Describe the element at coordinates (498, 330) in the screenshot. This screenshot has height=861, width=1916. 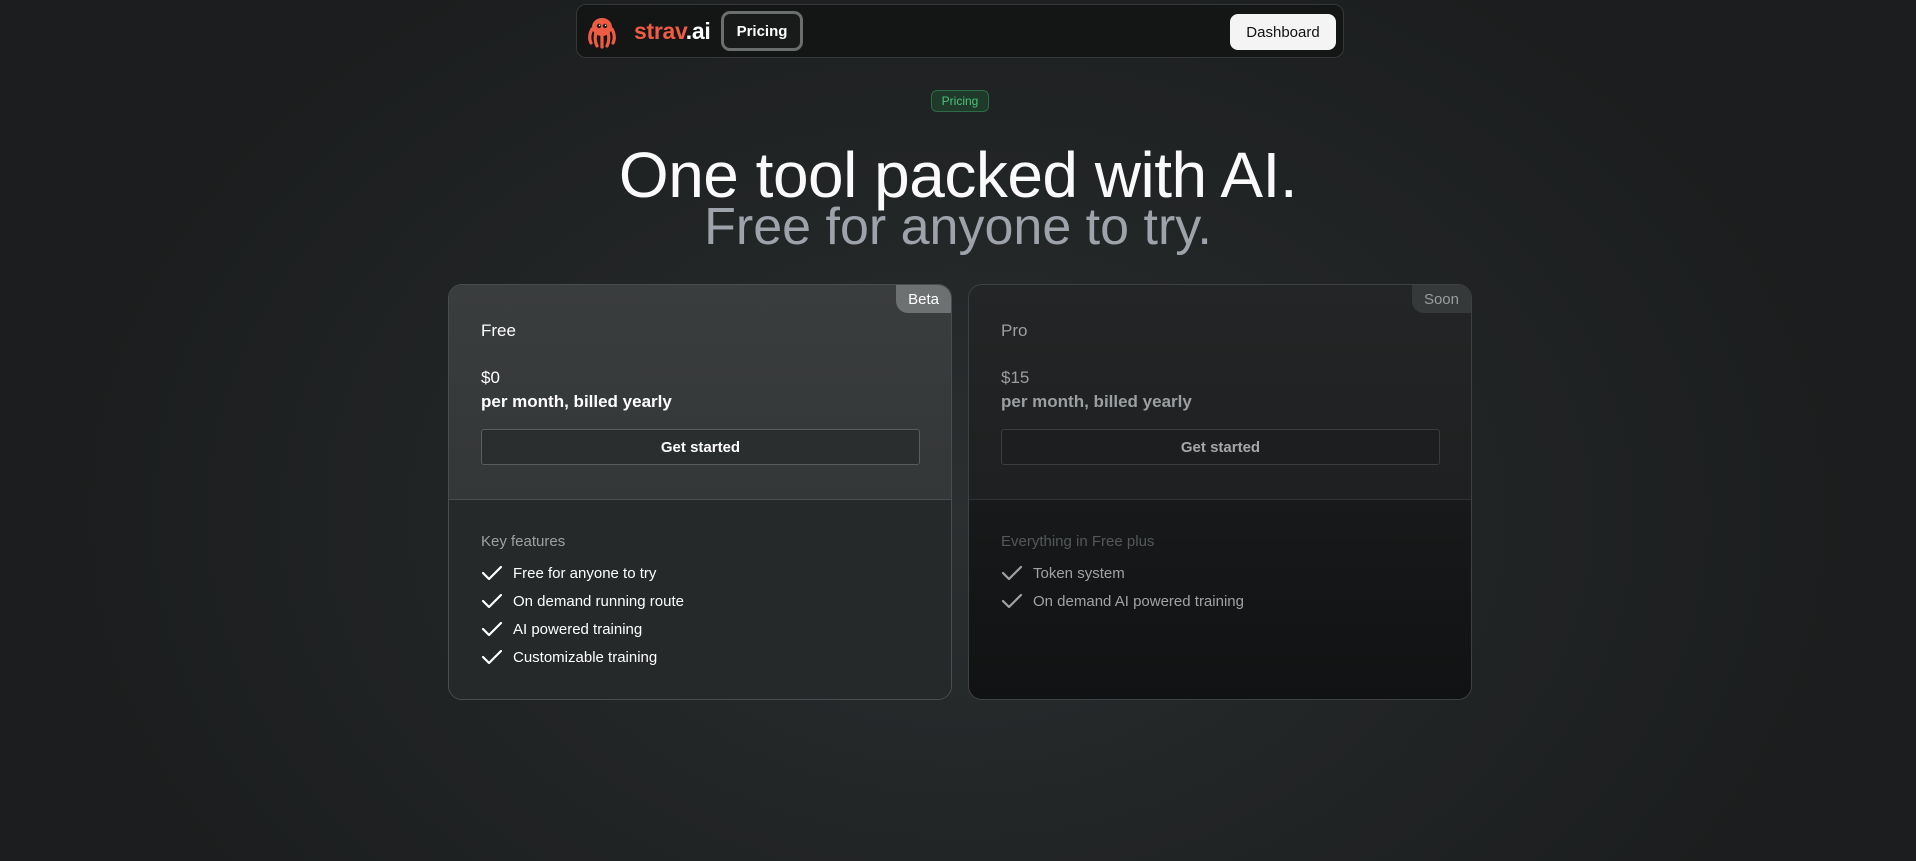
I see `plan-name: Free` at that location.